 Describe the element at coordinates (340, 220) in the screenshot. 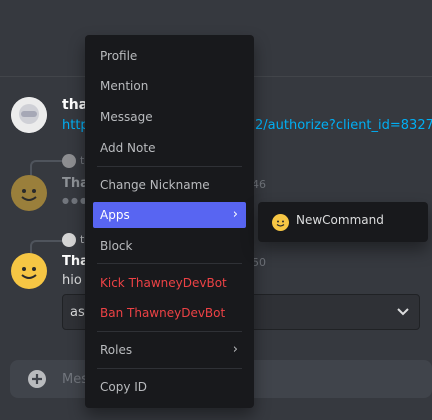

I see `submenu-item-newcommand: NewCommand` at that location.